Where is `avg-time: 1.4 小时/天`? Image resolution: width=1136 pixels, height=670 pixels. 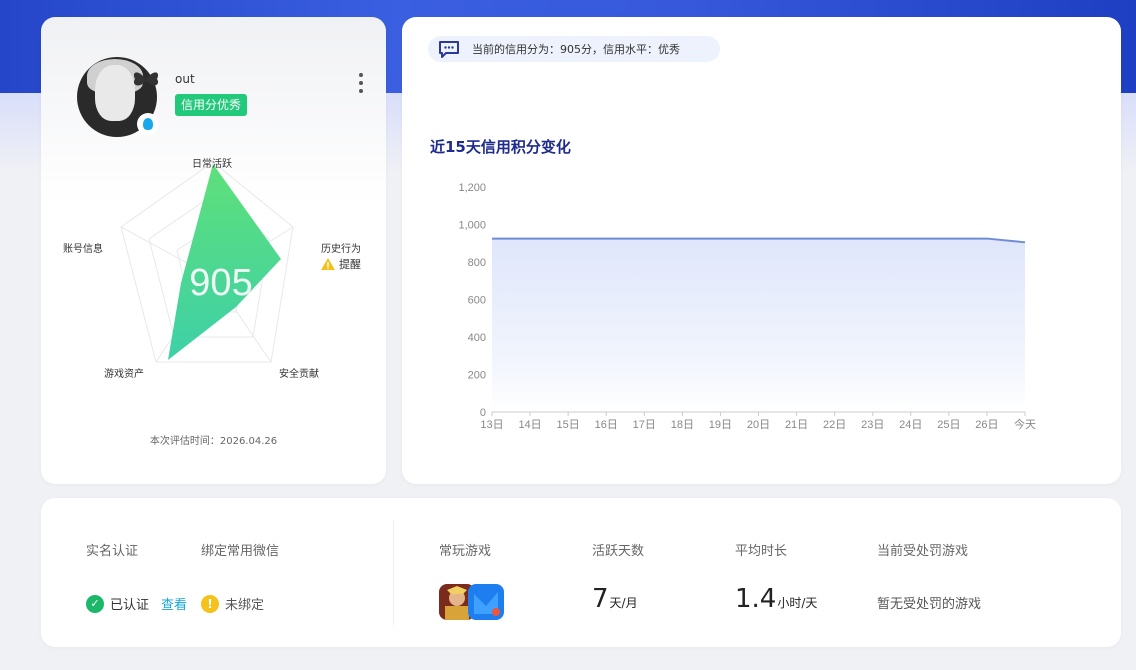 avg-time: 1.4 小时/天 is located at coordinates (776, 599).